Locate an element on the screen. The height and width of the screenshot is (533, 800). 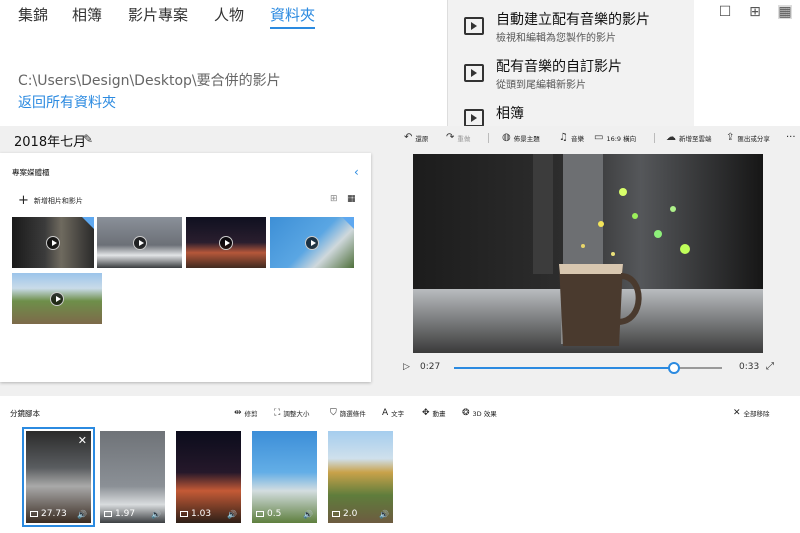
seek-handle is located at coordinates (673, 368).